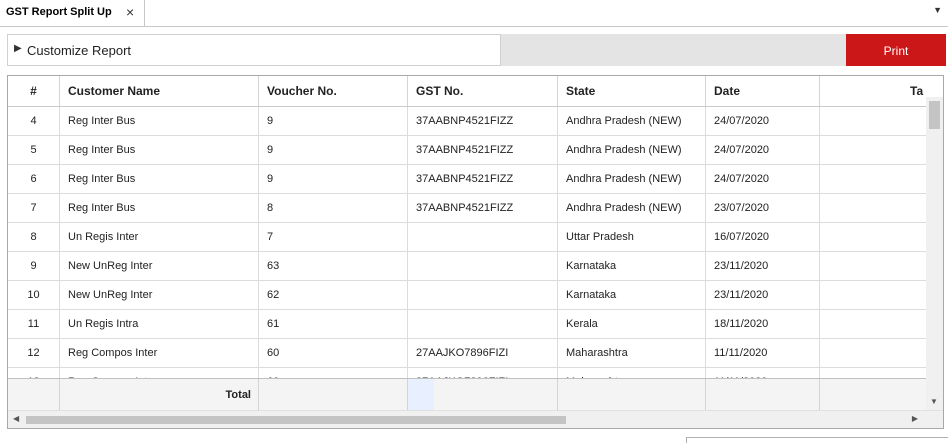  What do you see at coordinates (934, 253) in the screenshot?
I see `vertical-scrollbar: ▲ ▼` at bounding box center [934, 253].